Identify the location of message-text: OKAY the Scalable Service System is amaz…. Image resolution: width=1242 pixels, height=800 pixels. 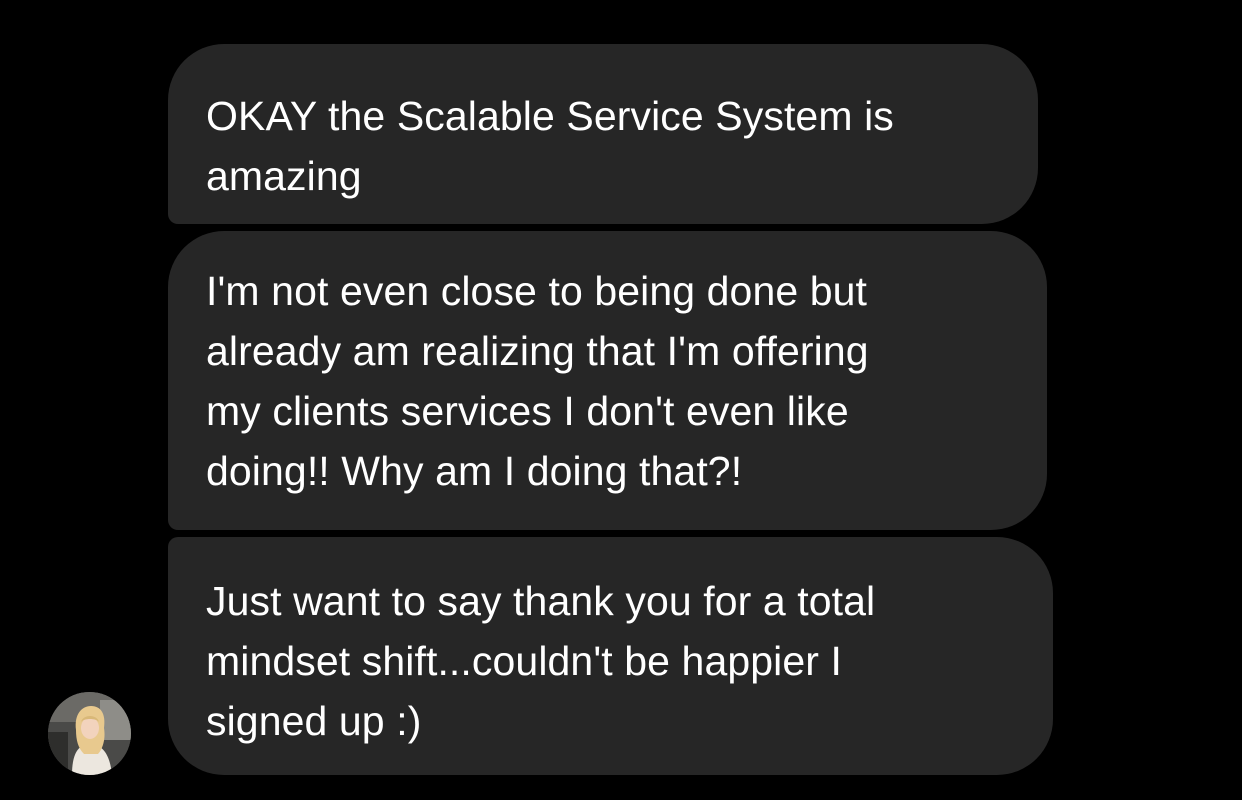
(550, 146).